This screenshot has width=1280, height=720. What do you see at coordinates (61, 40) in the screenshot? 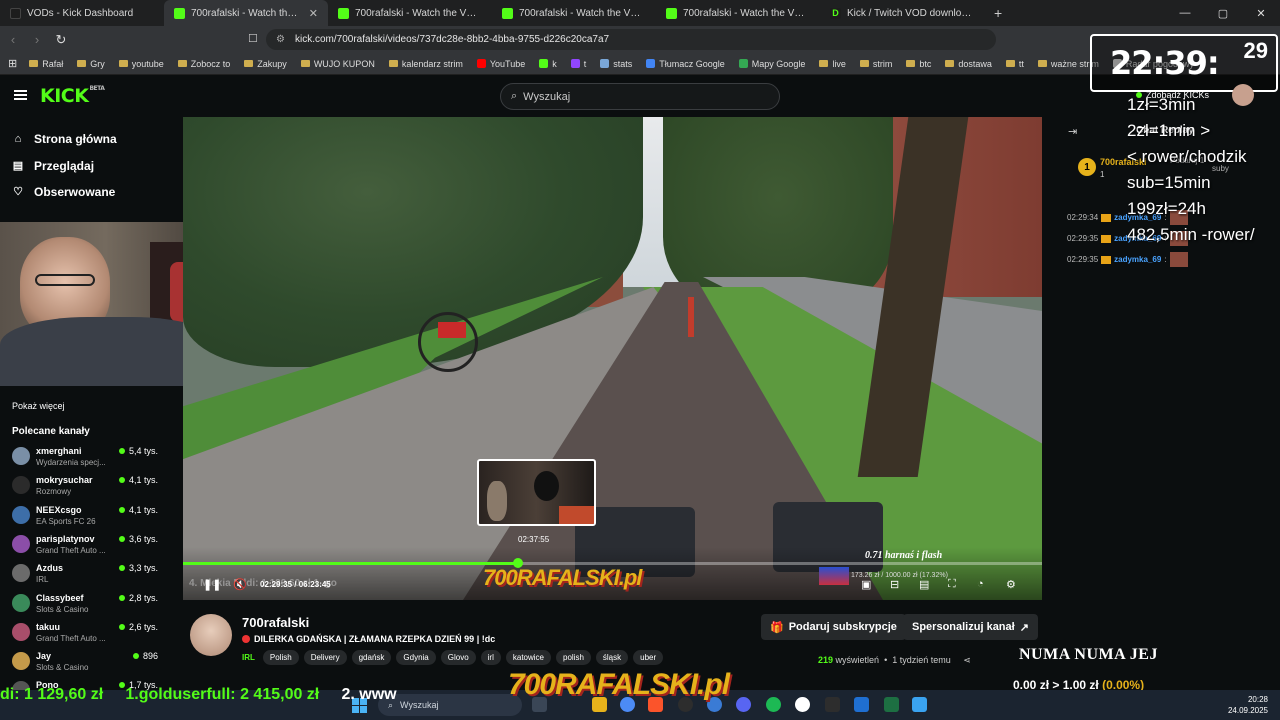
I see `reload-icon: ↻` at bounding box center [61, 40].